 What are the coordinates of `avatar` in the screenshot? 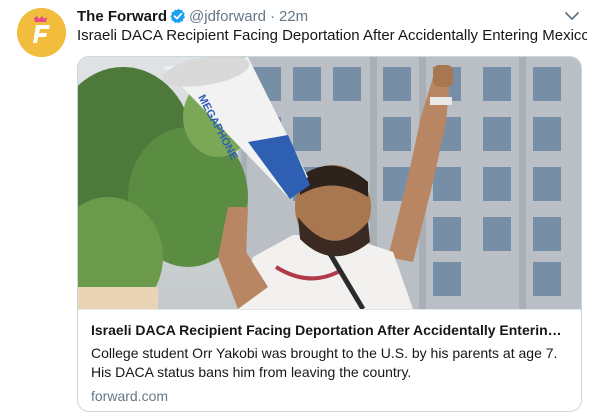 It's located at (41, 32).